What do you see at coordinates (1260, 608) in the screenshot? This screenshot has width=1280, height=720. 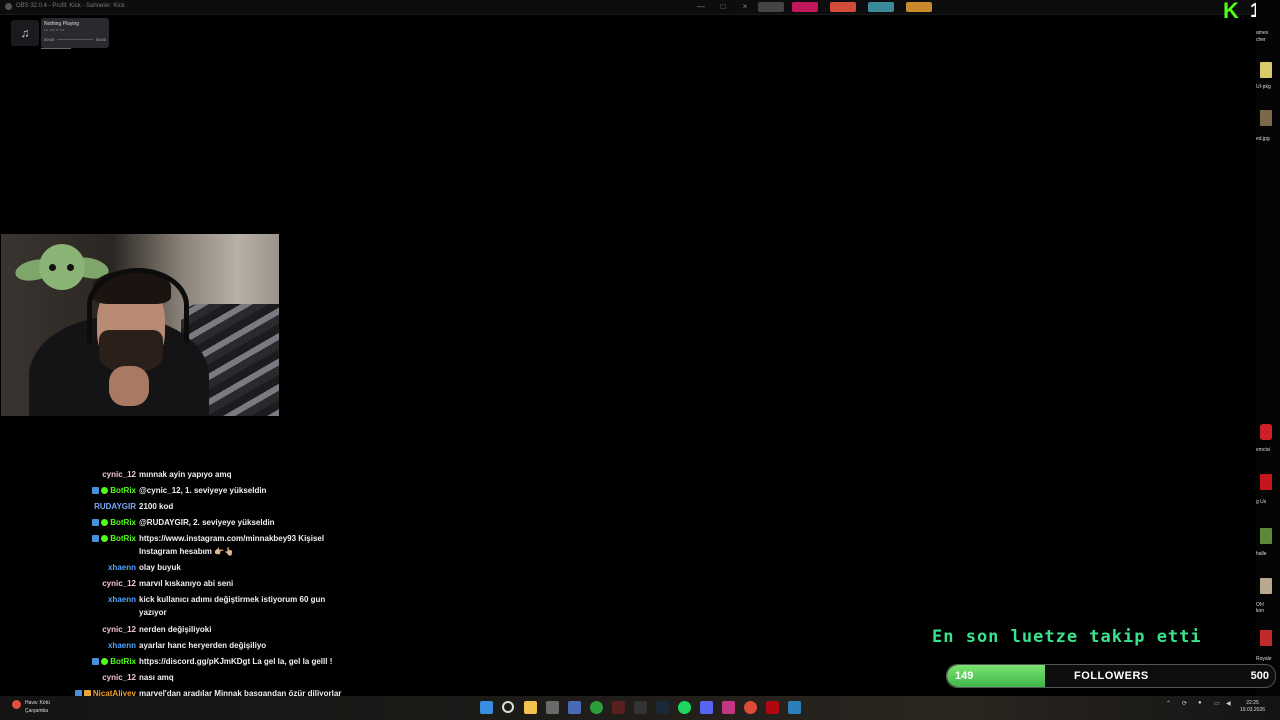 I see `desktop-icon-label: Oh! kon` at bounding box center [1260, 608].